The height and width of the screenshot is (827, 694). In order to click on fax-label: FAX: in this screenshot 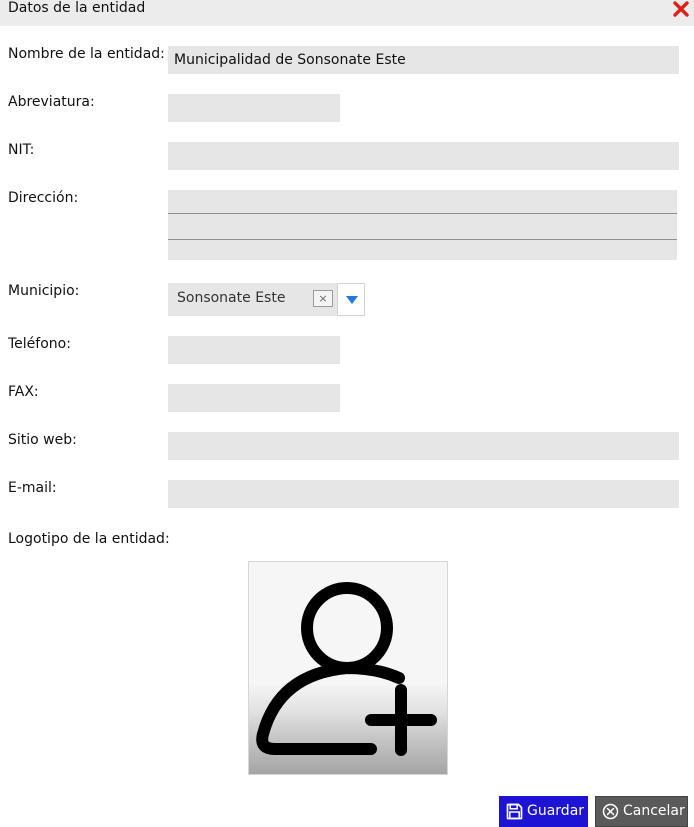, I will do `click(23, 392)`.